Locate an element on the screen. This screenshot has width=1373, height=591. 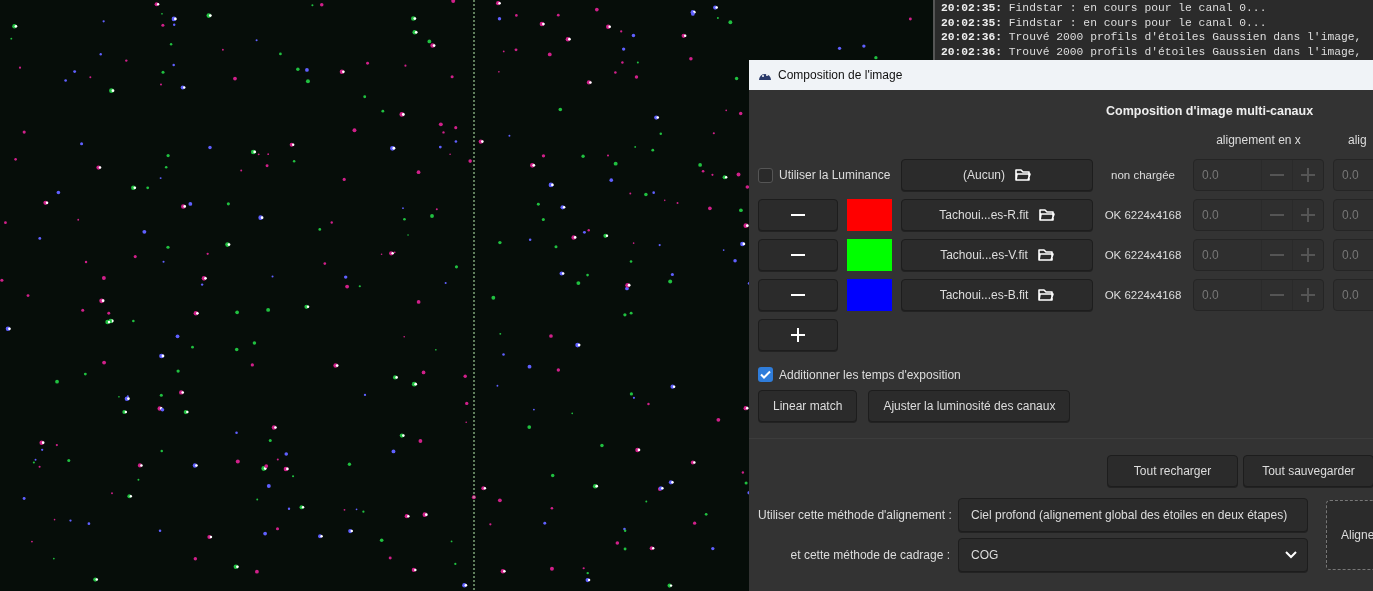
field-label: Utiliser cette méthode d'alignement : is located at coordinates (854, 515).